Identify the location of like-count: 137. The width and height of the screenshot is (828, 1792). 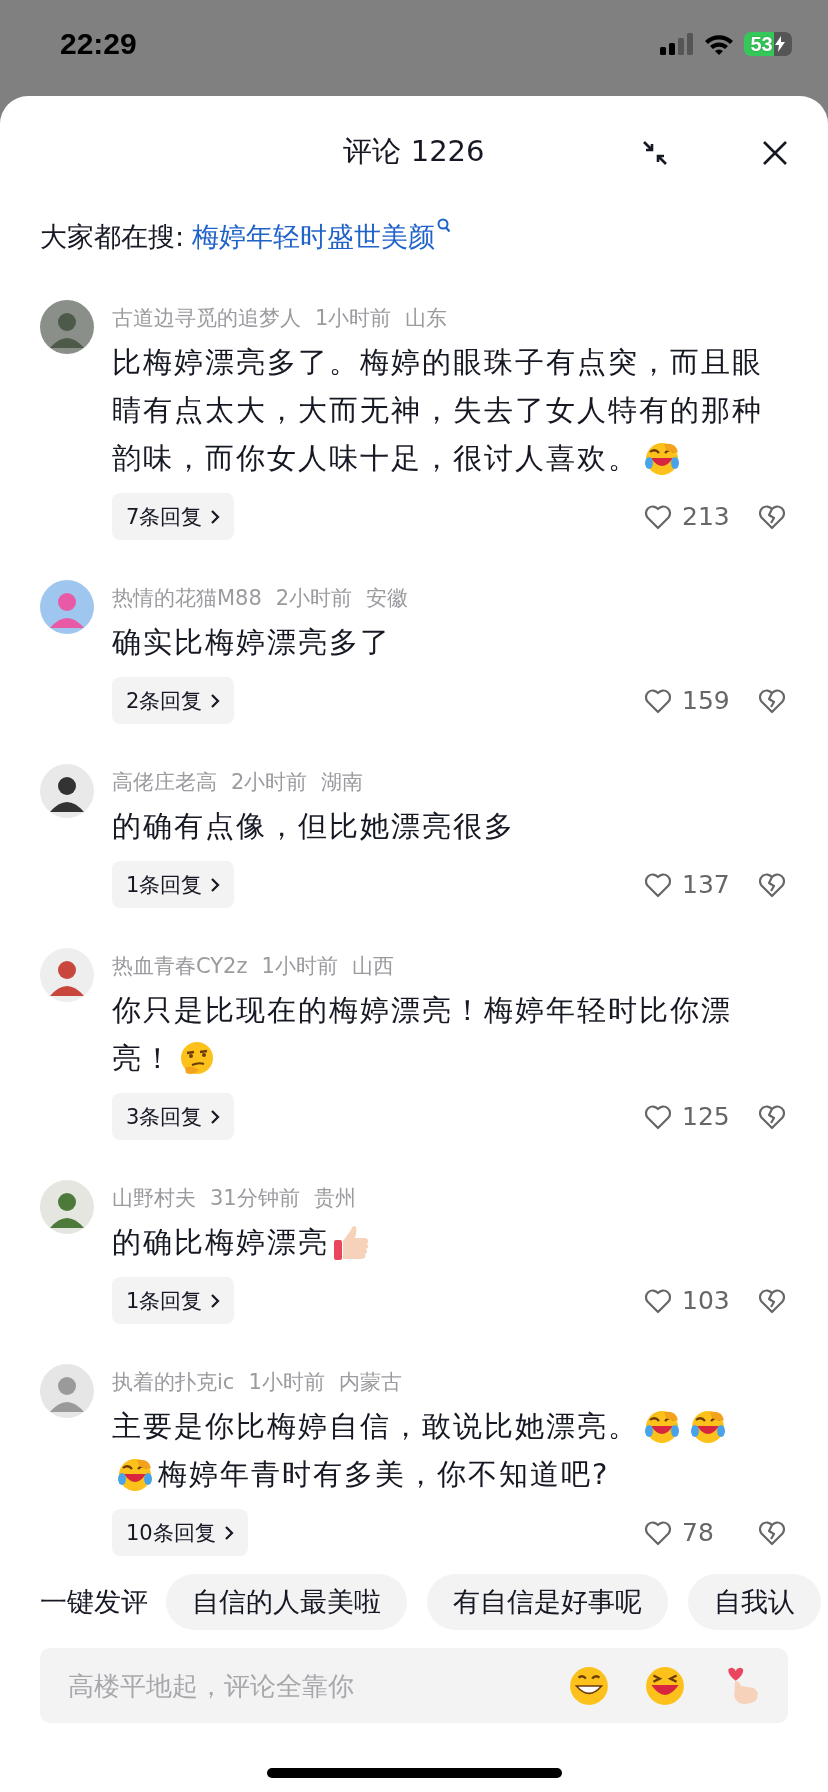
(706, 884).